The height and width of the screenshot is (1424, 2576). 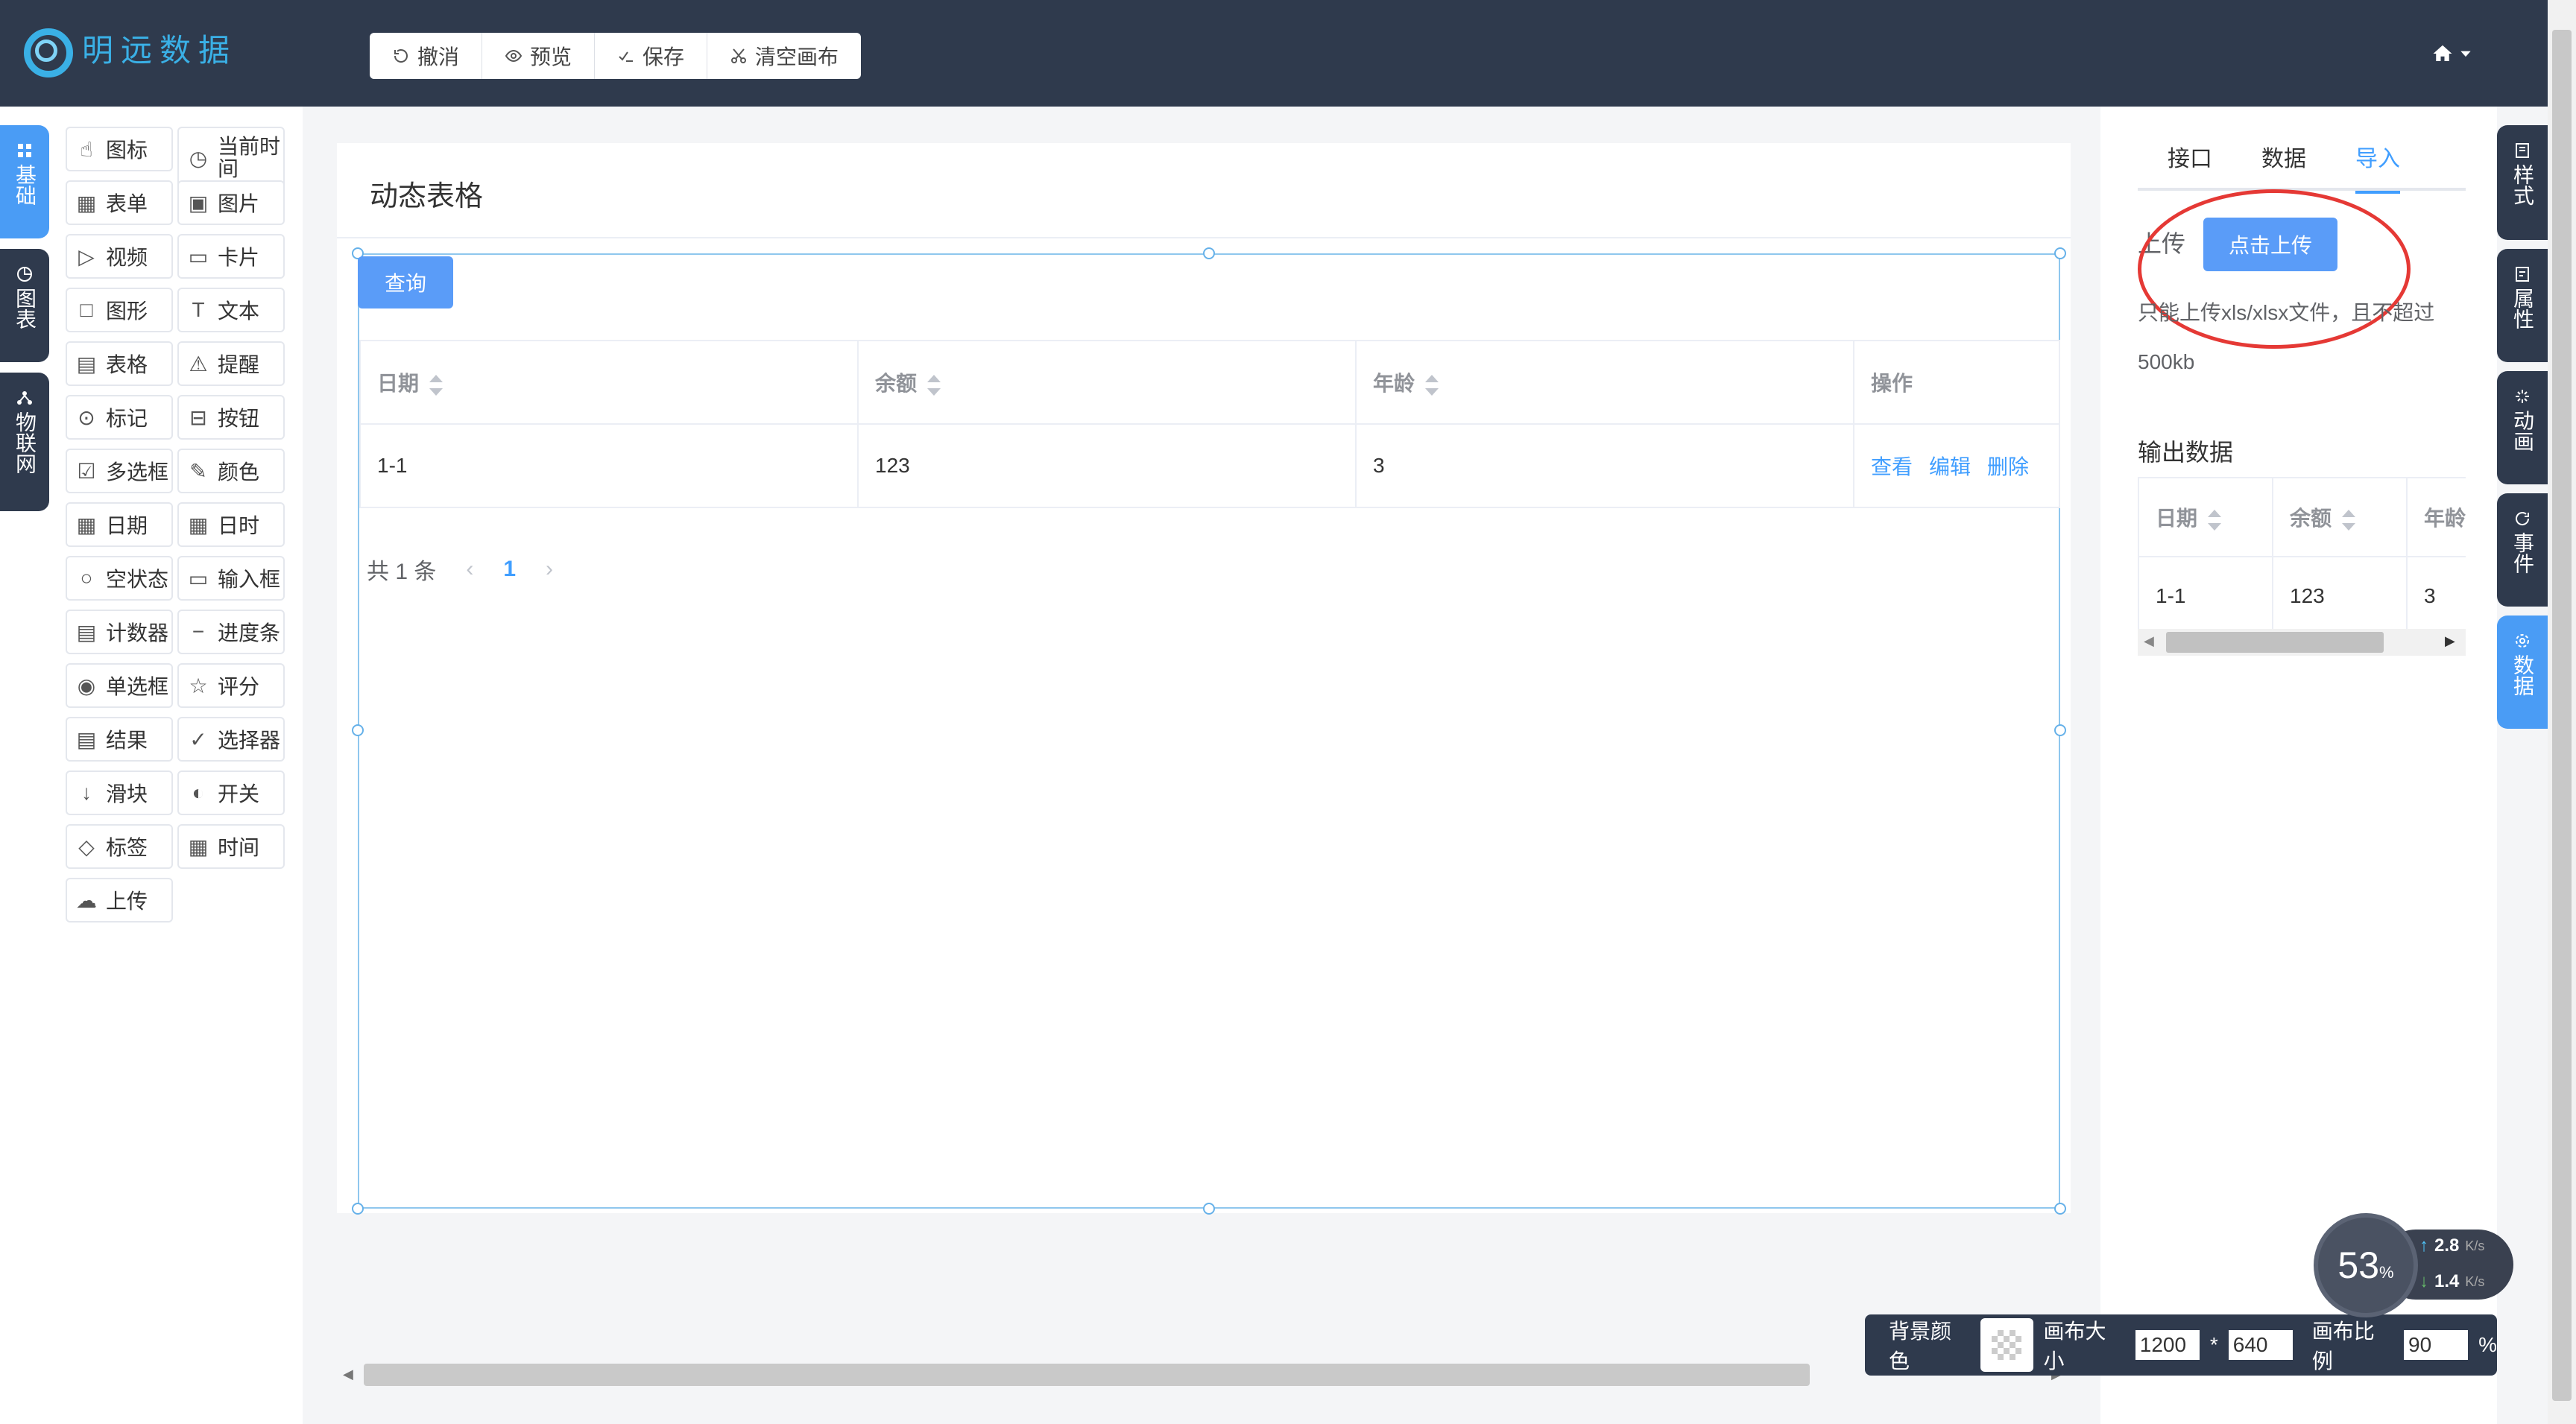 I want to click on tab-iot: 物联网, so click(x=24, y=442).